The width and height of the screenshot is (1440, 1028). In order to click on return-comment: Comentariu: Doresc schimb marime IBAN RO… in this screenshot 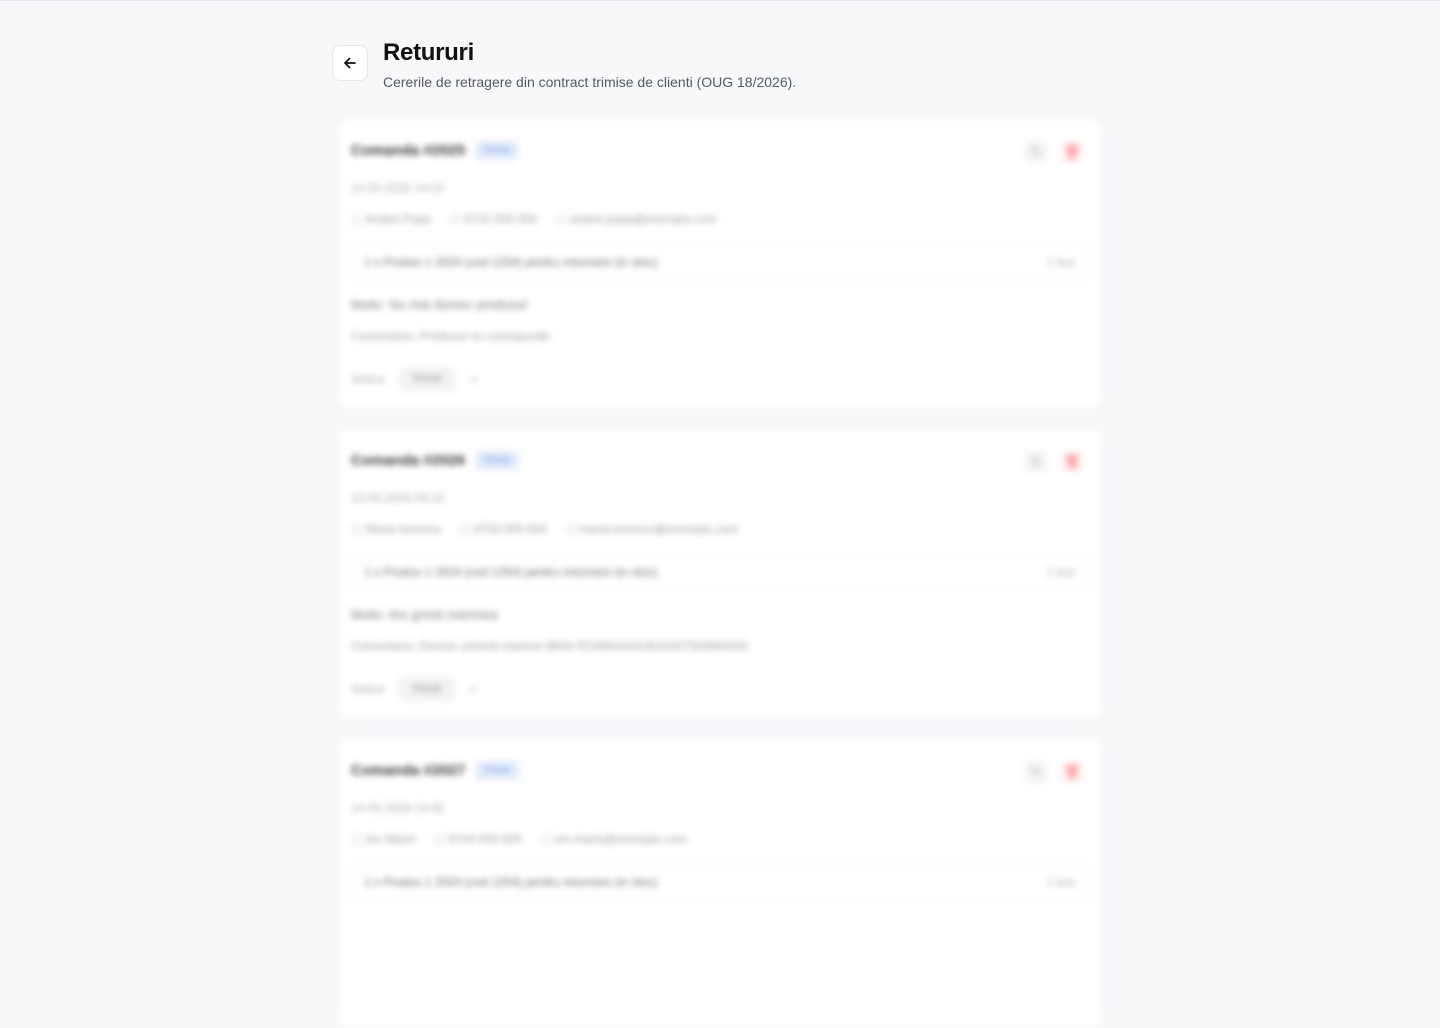, I will do `click(550, 646)`.